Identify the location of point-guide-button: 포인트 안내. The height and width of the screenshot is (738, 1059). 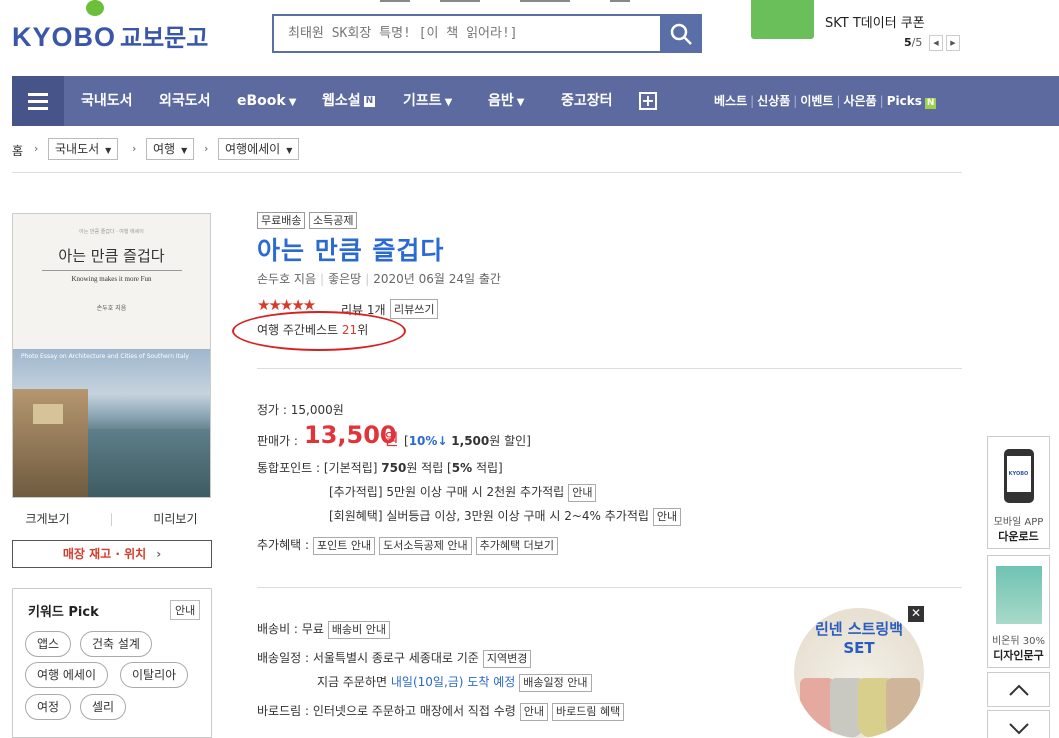
(344, 545).